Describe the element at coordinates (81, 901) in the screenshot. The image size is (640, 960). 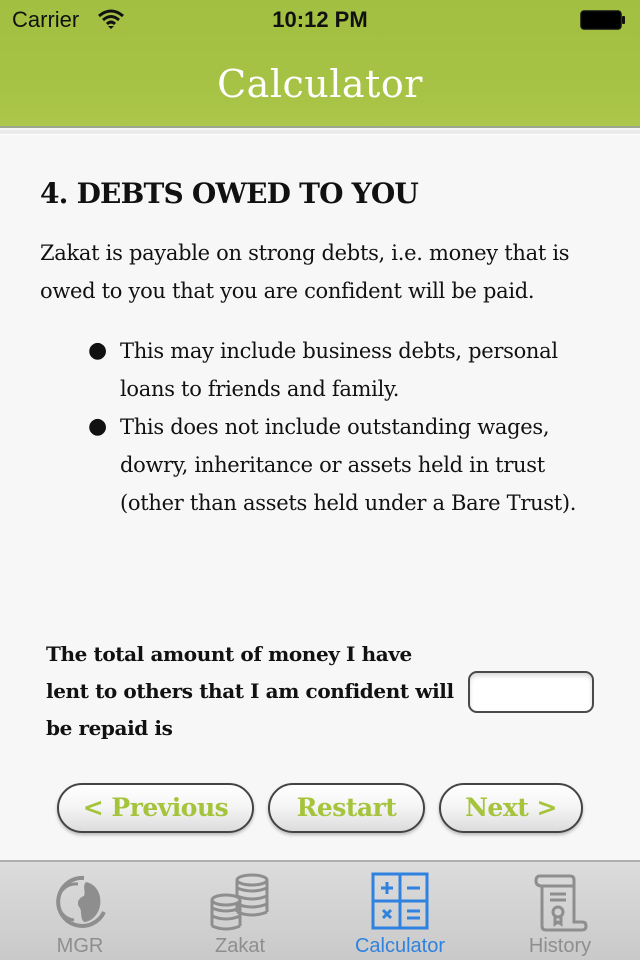
I see `globe-icon` at that location.